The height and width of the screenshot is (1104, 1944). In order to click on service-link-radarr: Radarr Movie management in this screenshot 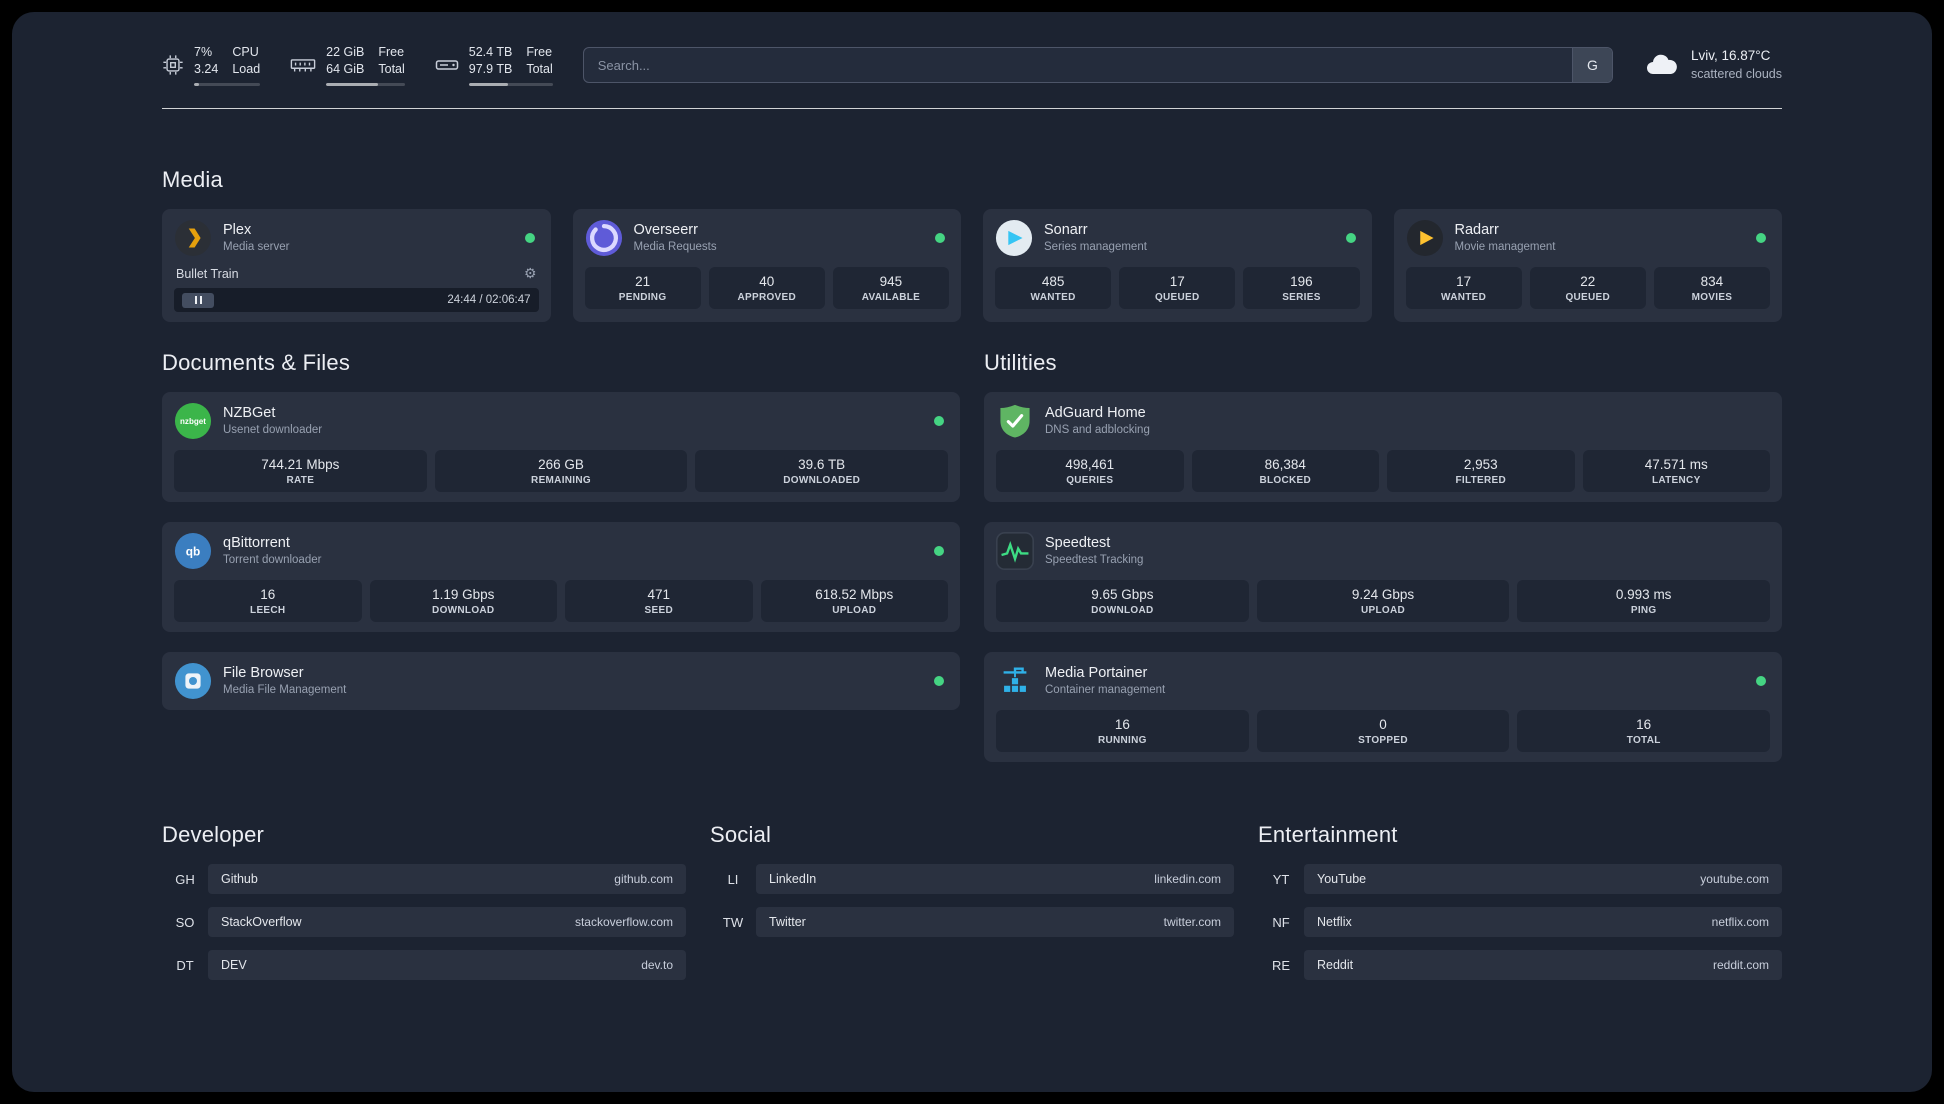, I will do `click(1588, 238)`.